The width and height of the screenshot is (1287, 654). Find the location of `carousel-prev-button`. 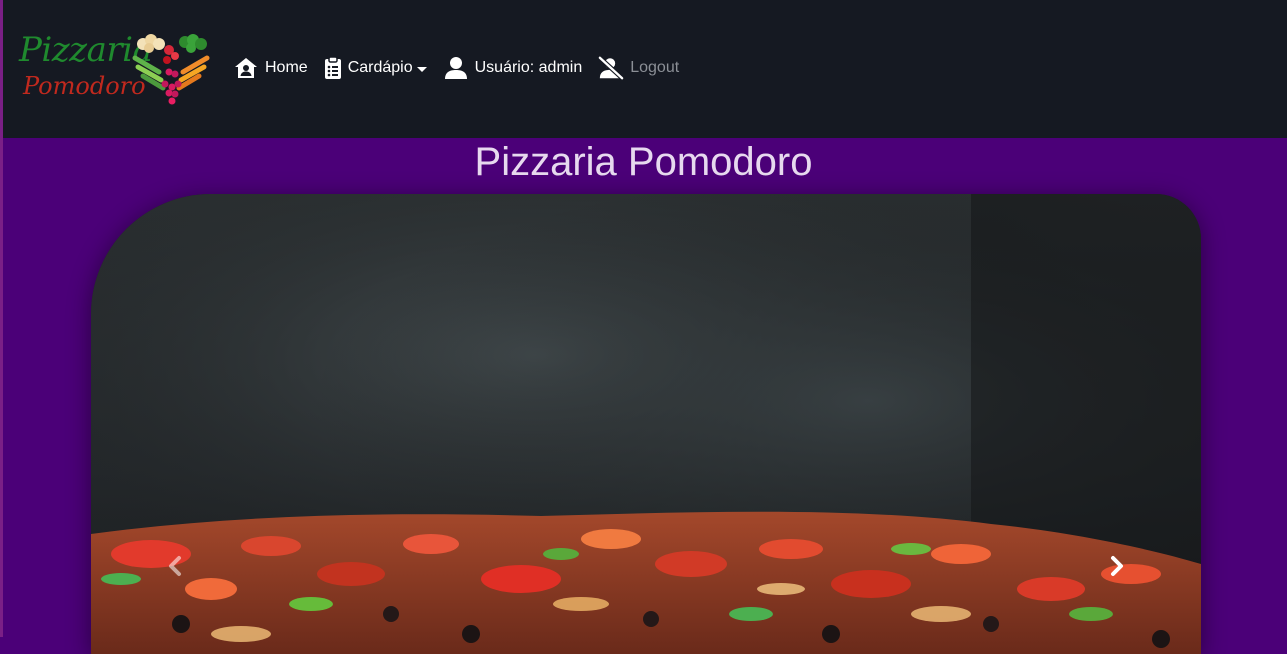

carousel-prev-button is located at coordinates (175, 566).